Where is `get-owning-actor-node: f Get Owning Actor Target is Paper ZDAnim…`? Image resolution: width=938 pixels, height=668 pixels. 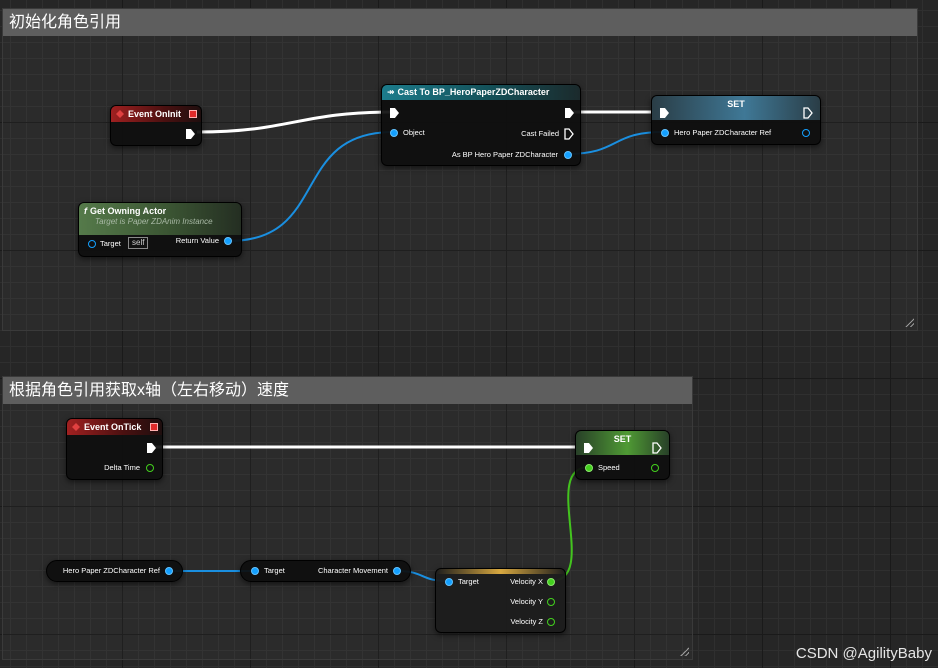 get-owning-actor-node: f Get Owning Actor Target is Paper ZDAnim… is located at coordinates (160, 229).